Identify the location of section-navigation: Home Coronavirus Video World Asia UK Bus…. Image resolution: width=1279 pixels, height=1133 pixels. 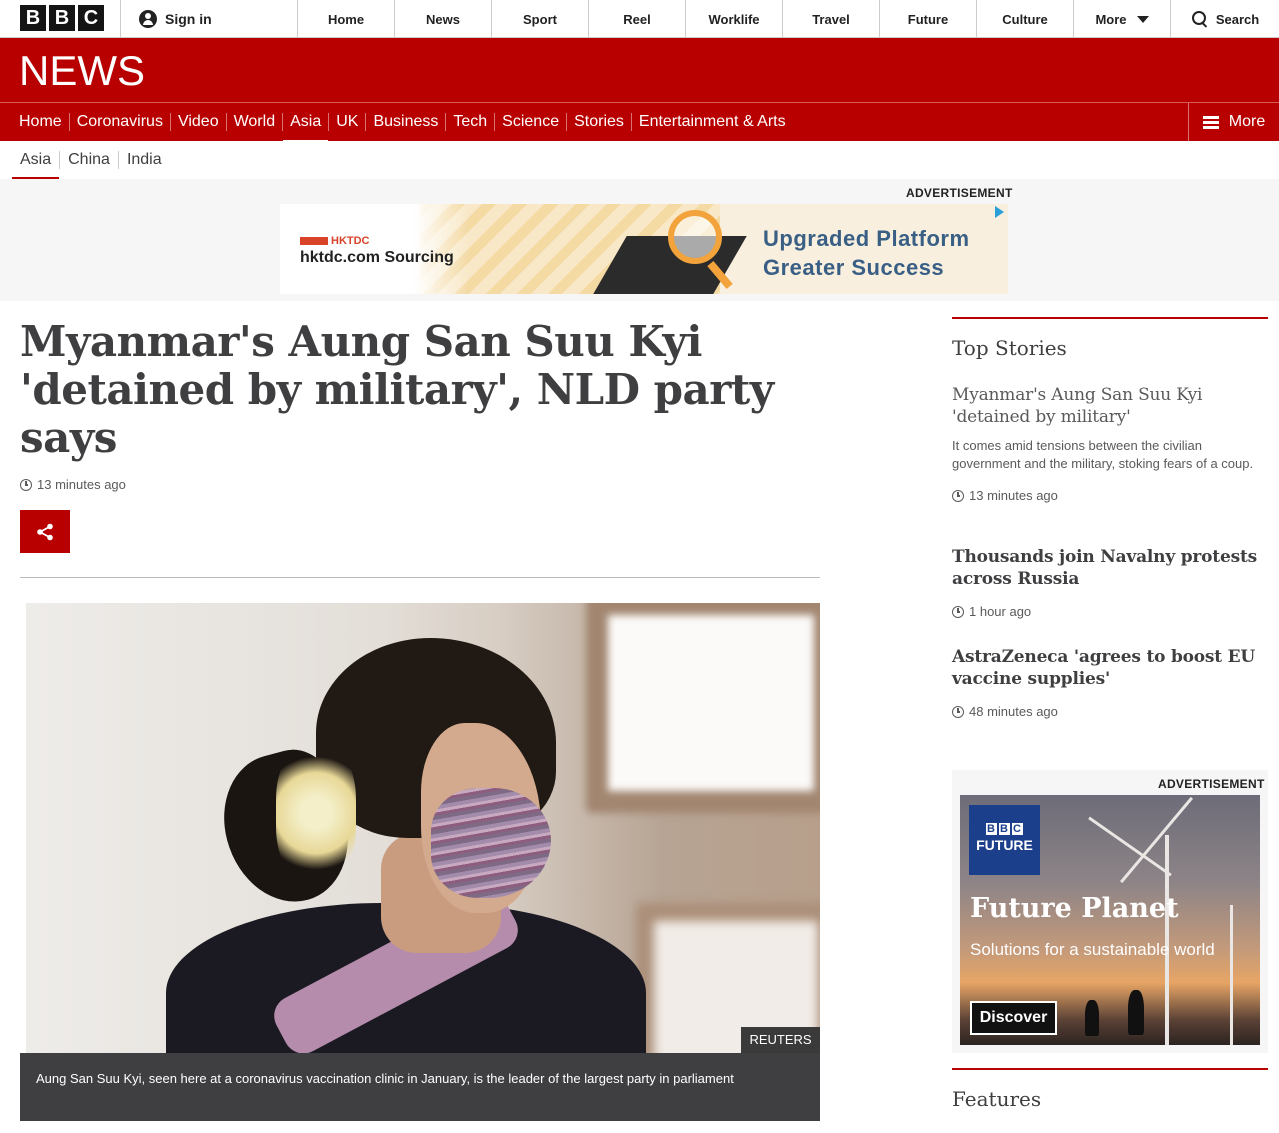
(639, 122).